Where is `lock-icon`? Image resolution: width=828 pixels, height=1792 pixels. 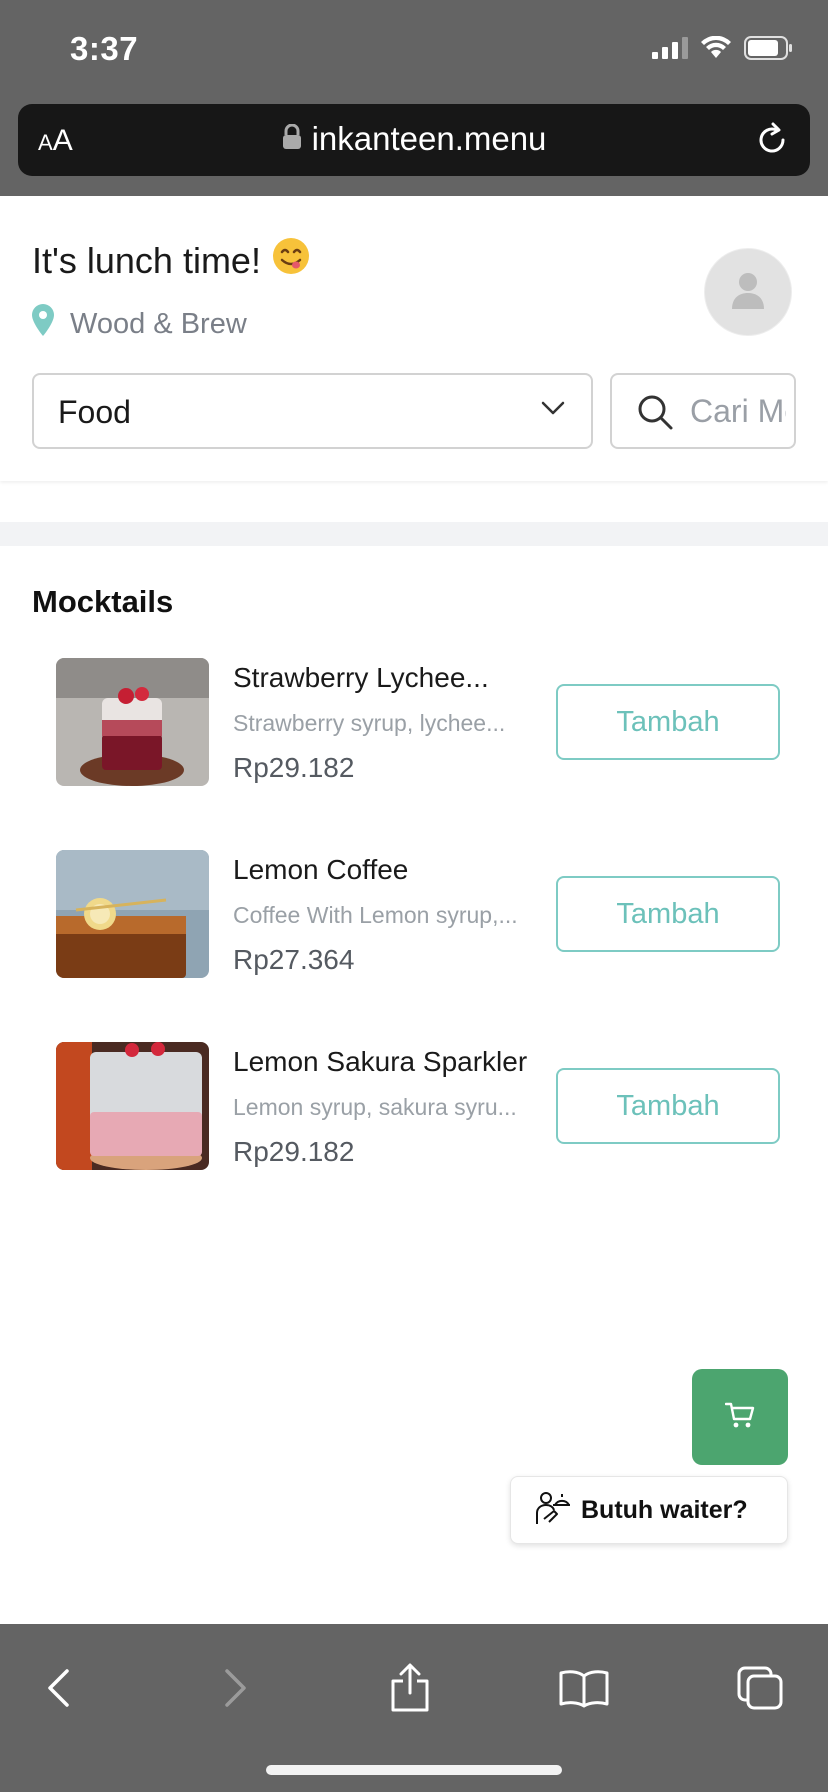 lock-icon is located at coordinates (292, 139).